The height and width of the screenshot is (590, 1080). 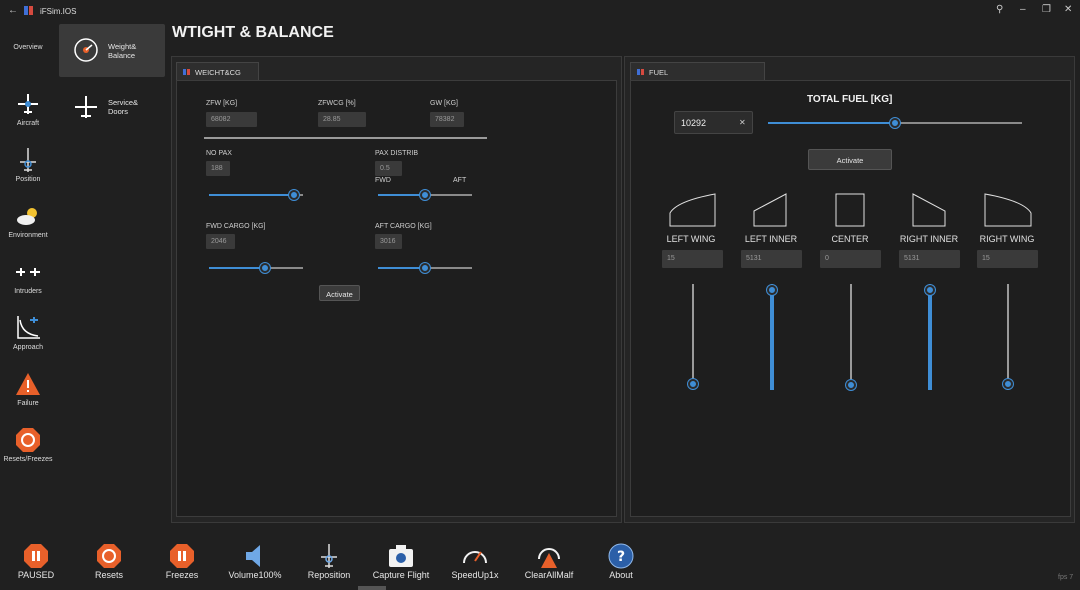 What do you see at coordinates (329, 561) in the screenshot?
I see `reposition-button: Reposition` at bounding box center [329, 561].